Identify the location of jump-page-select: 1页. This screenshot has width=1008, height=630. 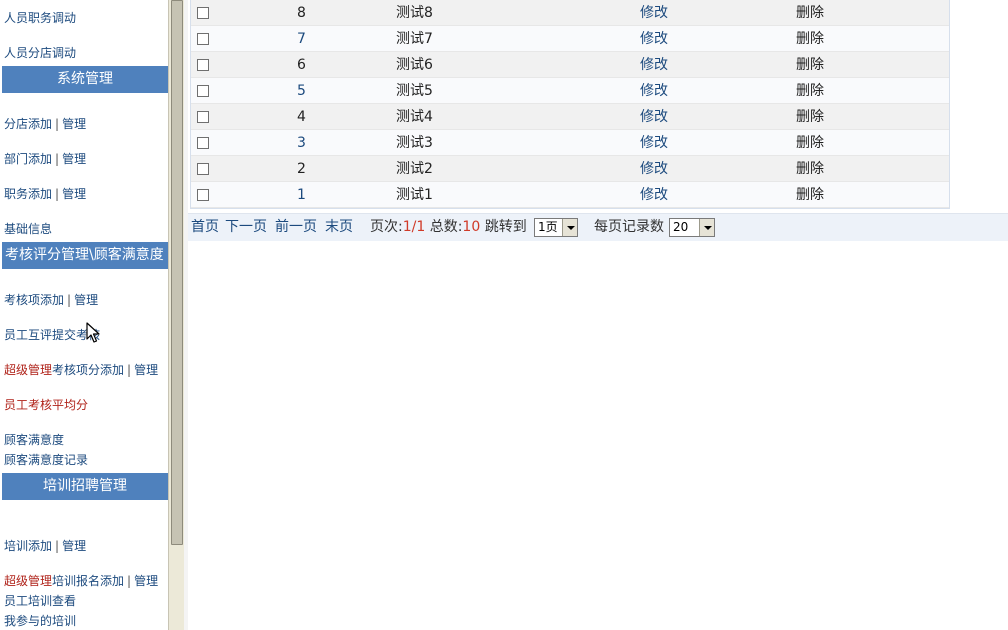
(556, 227).